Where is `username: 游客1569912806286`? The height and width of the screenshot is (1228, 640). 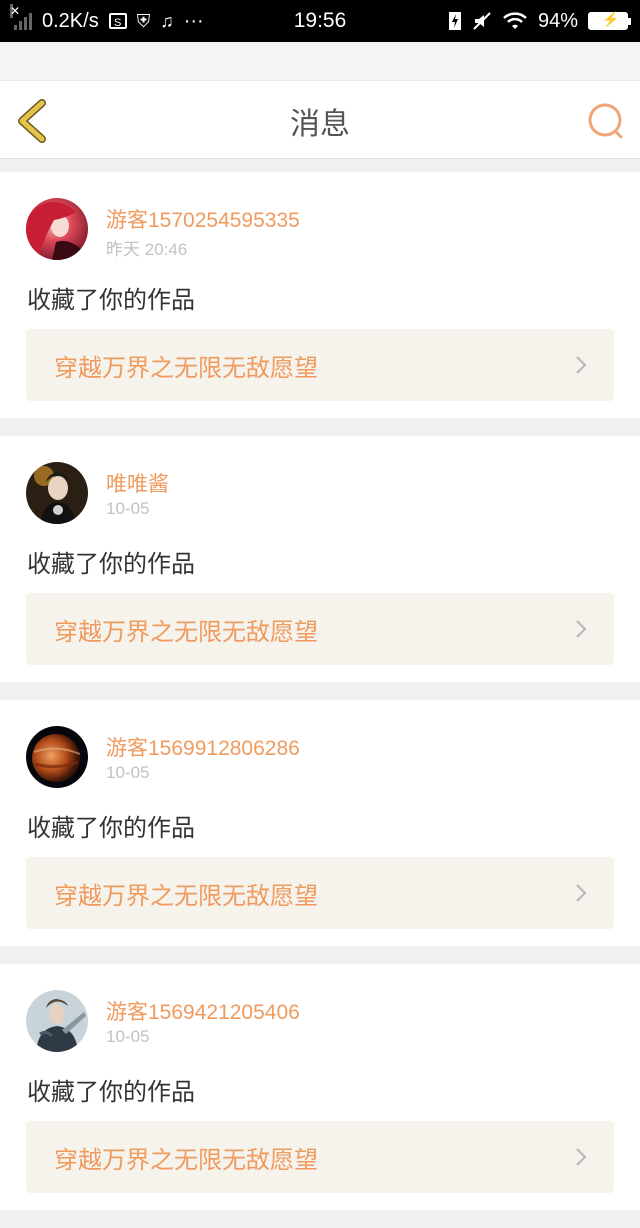
username: 游客1569912806286 is located at coordinates (203, 747).